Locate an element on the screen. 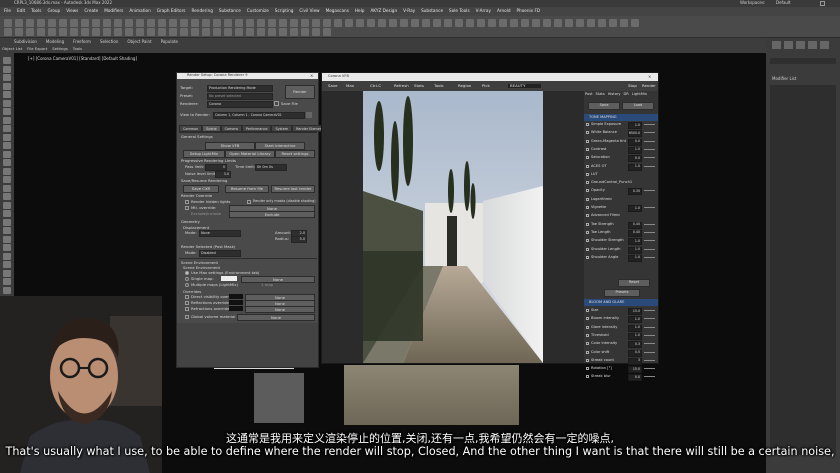 Image resolution: width=840 pixels, height=473 pixels. render-setup-titlebar: Render Setup: Corona Renderer 9 × is located at coordinates (247, 76).